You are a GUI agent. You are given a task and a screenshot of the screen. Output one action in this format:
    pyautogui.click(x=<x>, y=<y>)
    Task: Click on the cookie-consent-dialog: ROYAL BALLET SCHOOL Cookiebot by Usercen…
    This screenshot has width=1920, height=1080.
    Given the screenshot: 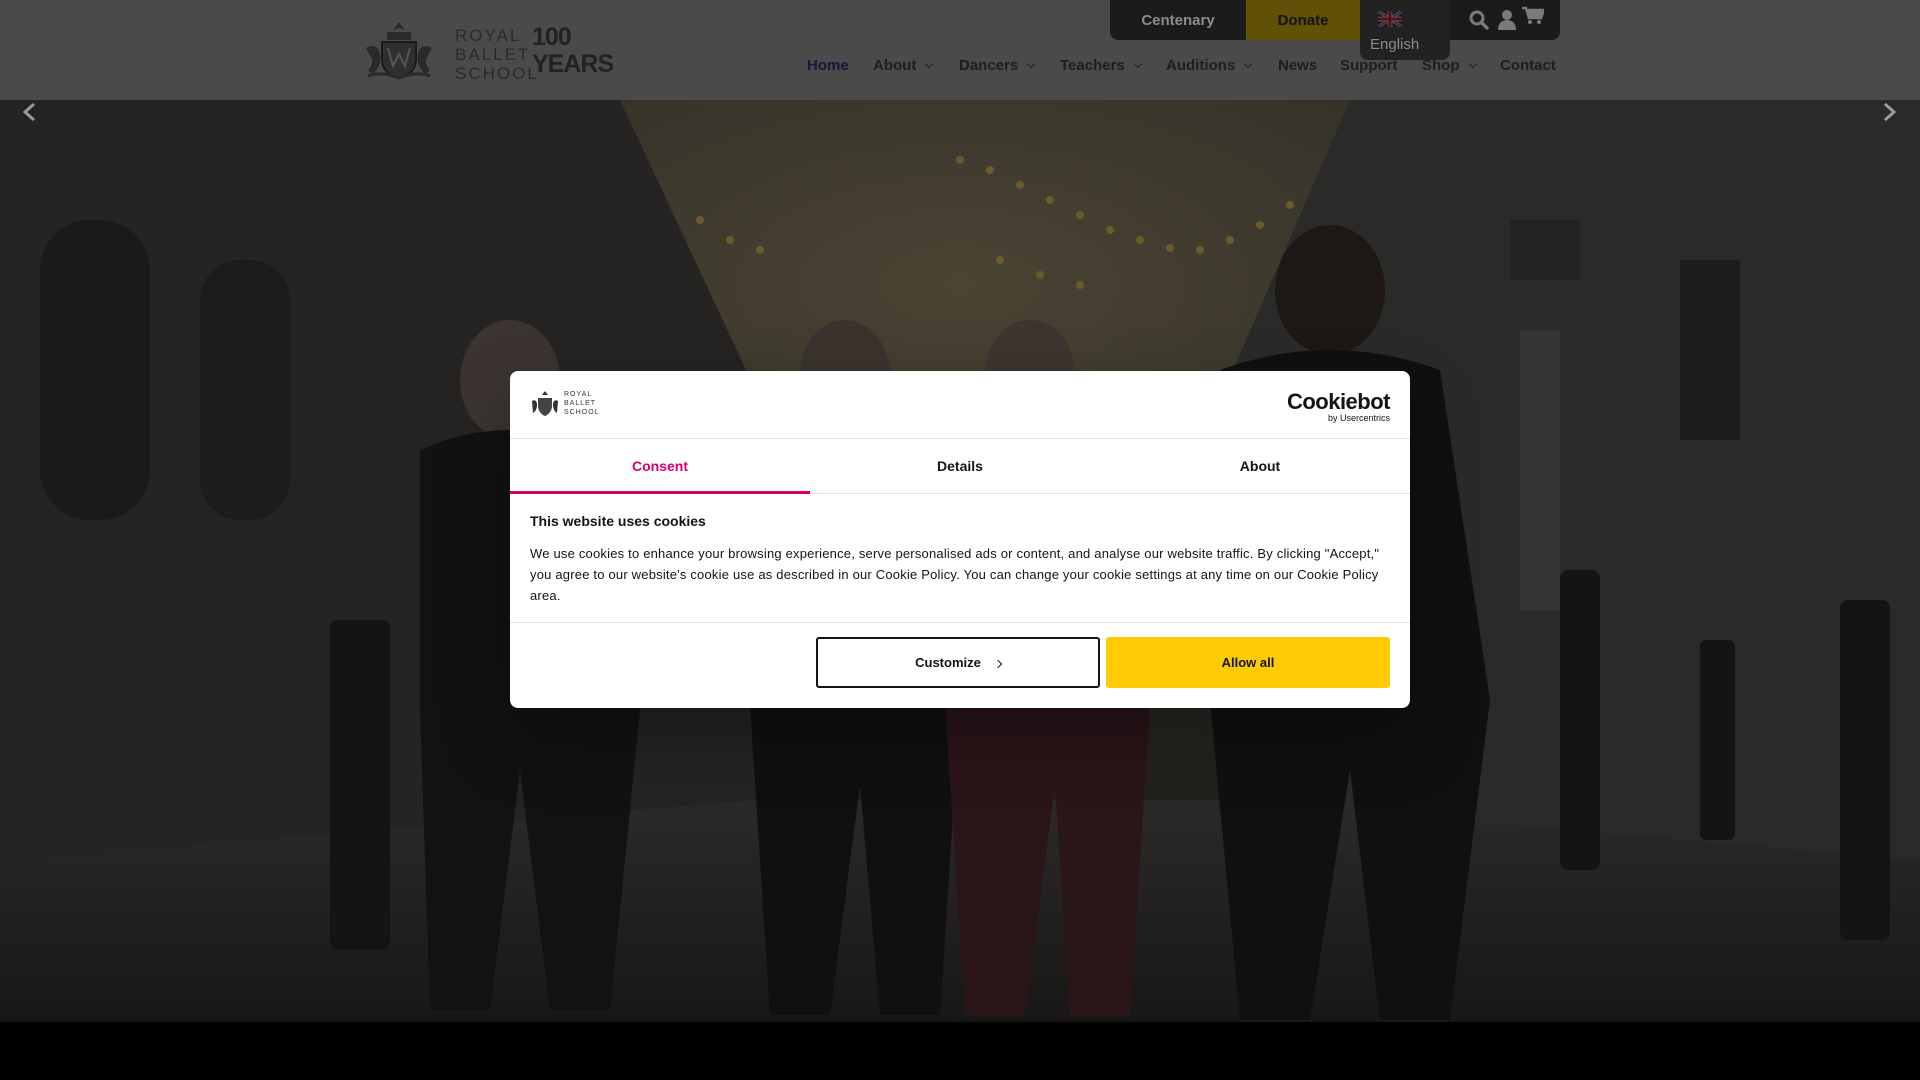 What is the action you would take?
    pyautogui.click(x=960, y=539)
    